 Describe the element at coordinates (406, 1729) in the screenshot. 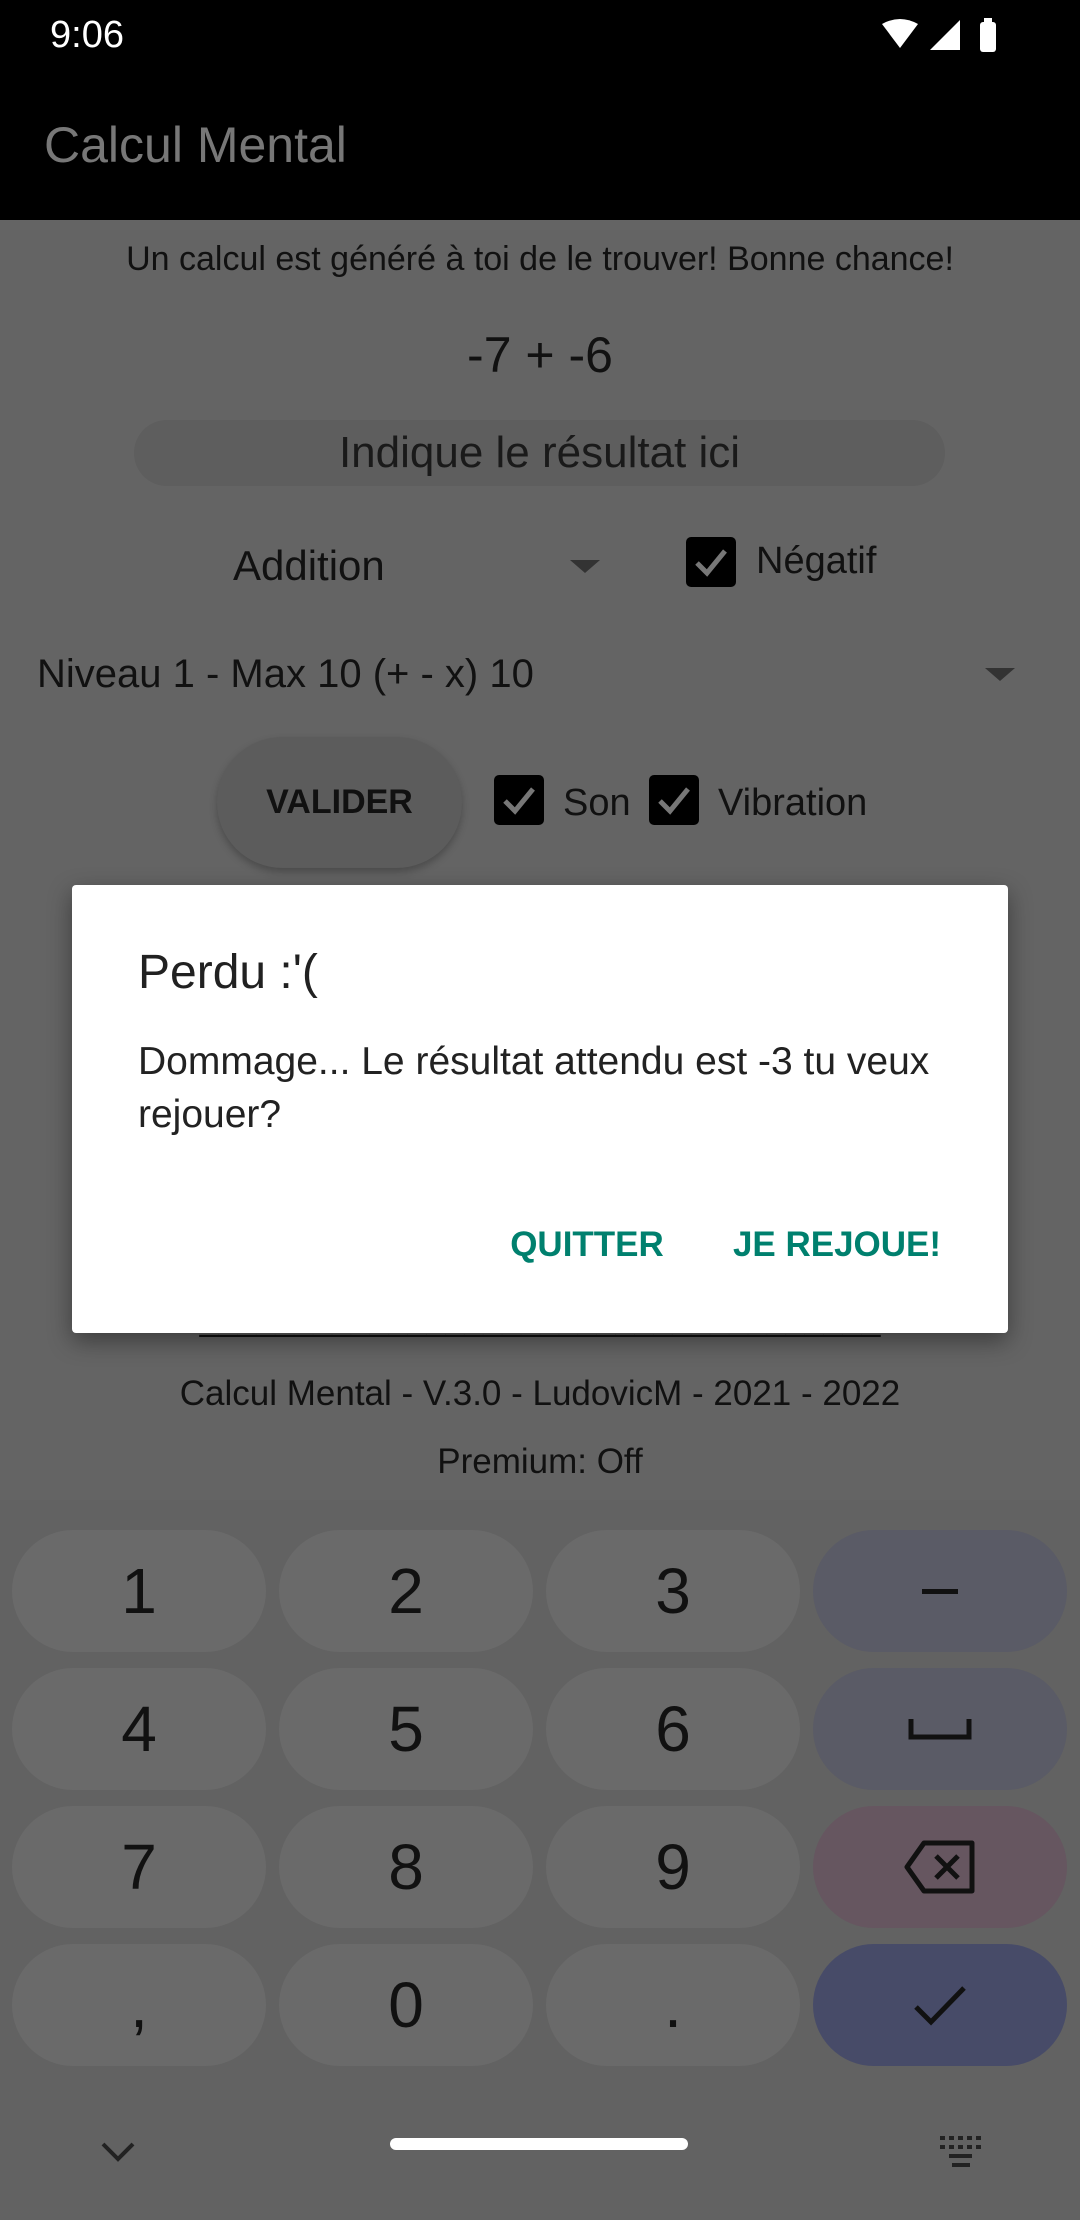

I see `key-5: 5` at that location.